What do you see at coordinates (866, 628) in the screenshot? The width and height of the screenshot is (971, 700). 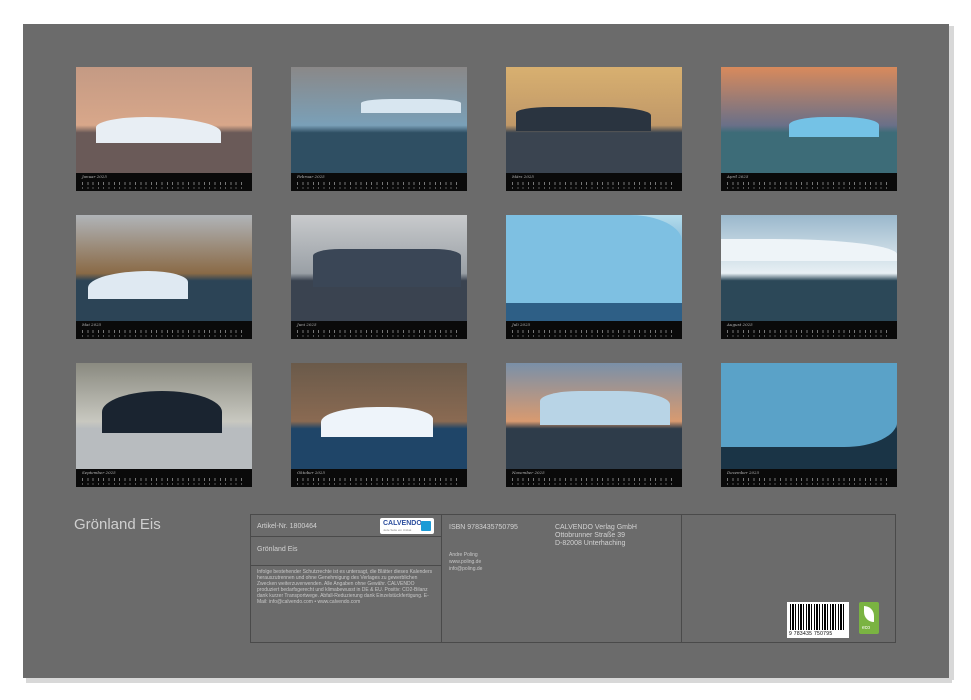 I see `eco-label: eco` at bounding box center [866, 628].